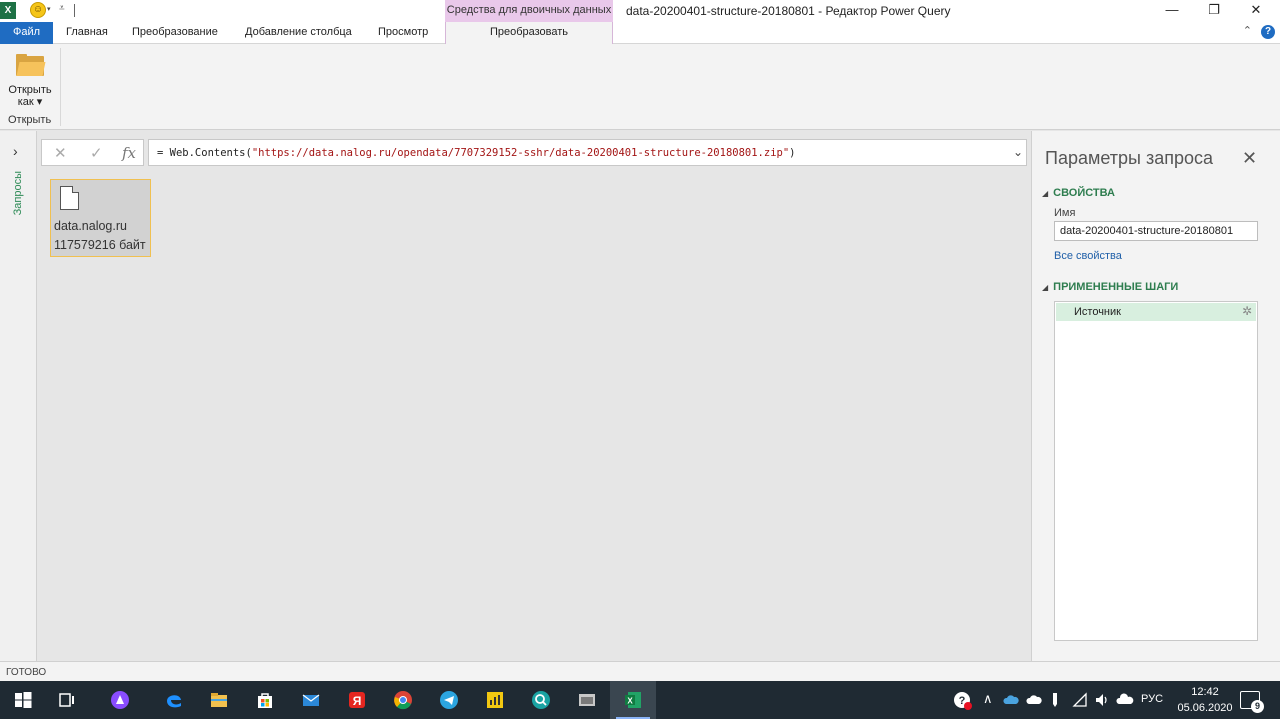 The image size is (1280, 719). I want to click on taskbar-explorer, so click(219, 700).